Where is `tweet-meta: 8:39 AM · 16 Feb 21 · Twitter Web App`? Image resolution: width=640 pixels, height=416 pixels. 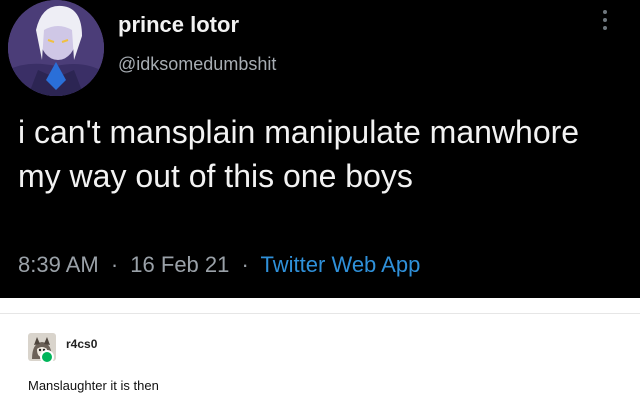 tweet-meta: 8:39 AM · 16 Feb 21 · Twitter Web App is located at coordinates (219, 265).